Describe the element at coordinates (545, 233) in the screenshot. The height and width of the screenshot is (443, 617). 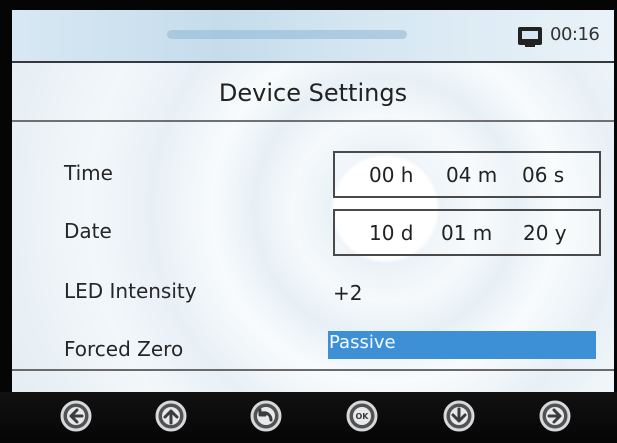
I see `date-year: 20 y` at that location.